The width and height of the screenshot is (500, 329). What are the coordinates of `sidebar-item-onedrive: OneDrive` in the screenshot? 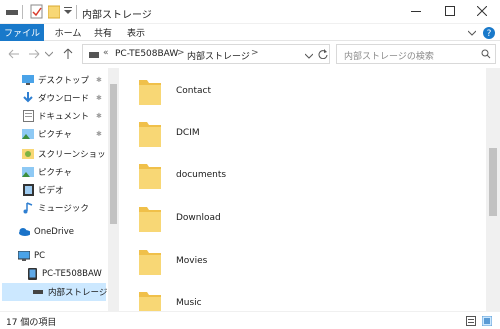 It's located at (46, 232).